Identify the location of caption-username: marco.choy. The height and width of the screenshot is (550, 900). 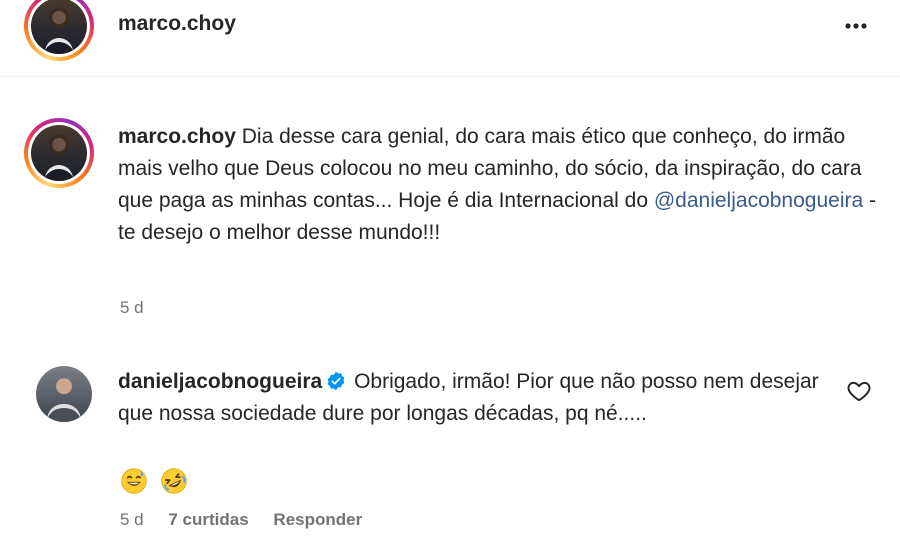
(177, 136).